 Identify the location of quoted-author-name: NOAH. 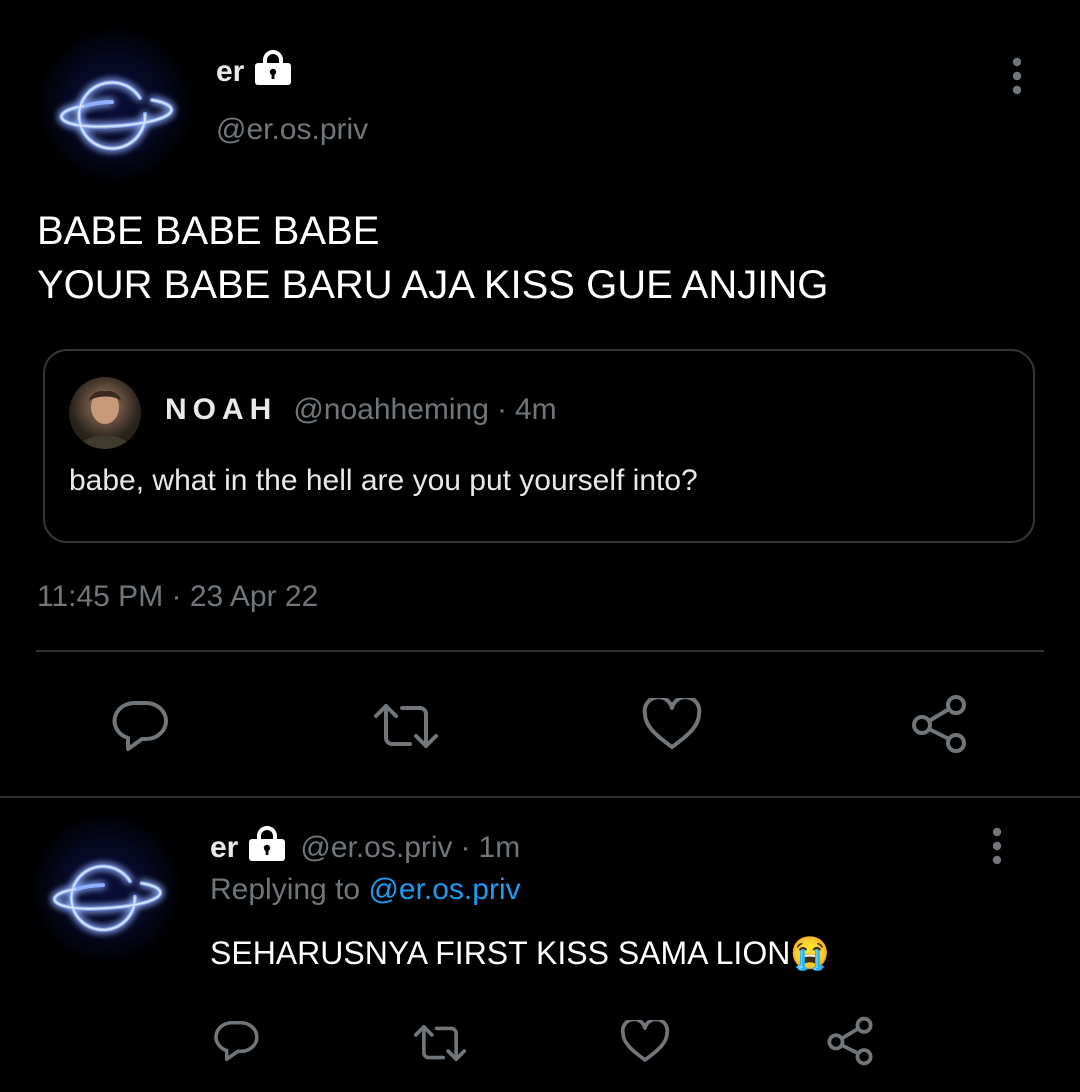
(221, 409).